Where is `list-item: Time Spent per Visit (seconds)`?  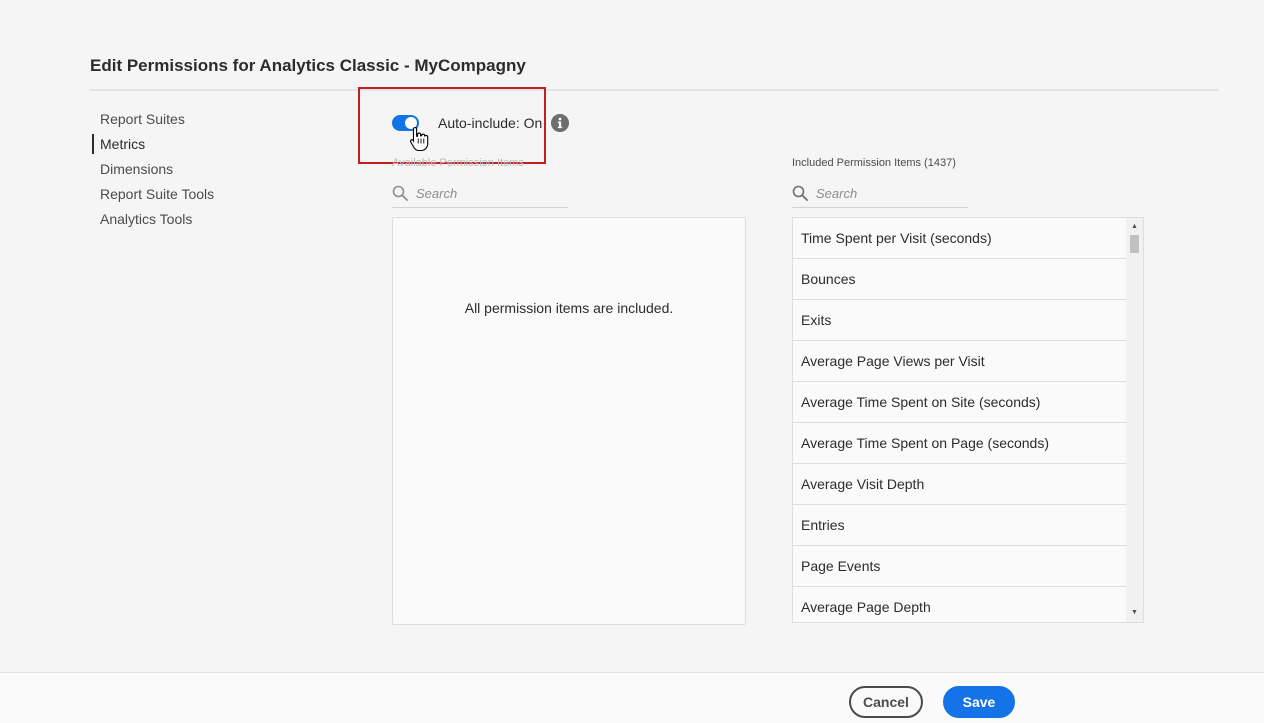 list-item: Time Spent per Visit (seconds) is located at coordinates (959, 238).